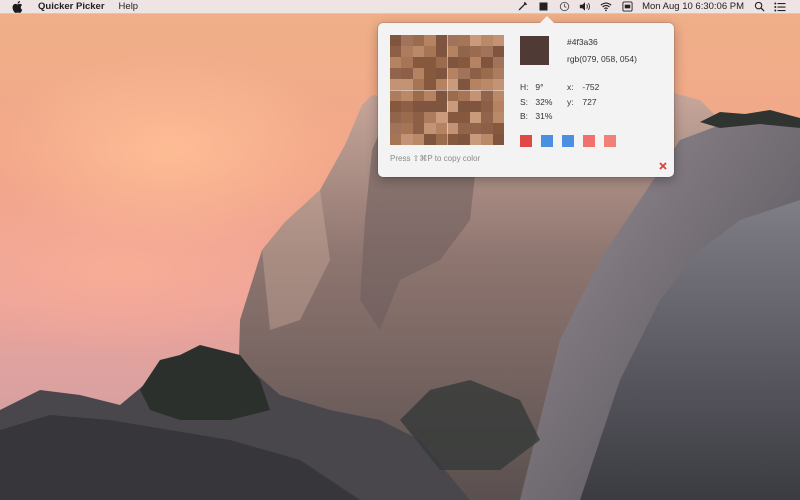  Describe the element at coordinates (602, 59) in the screenshot. I see `rgb-value: rgb(079, 058, 054)` at that location.